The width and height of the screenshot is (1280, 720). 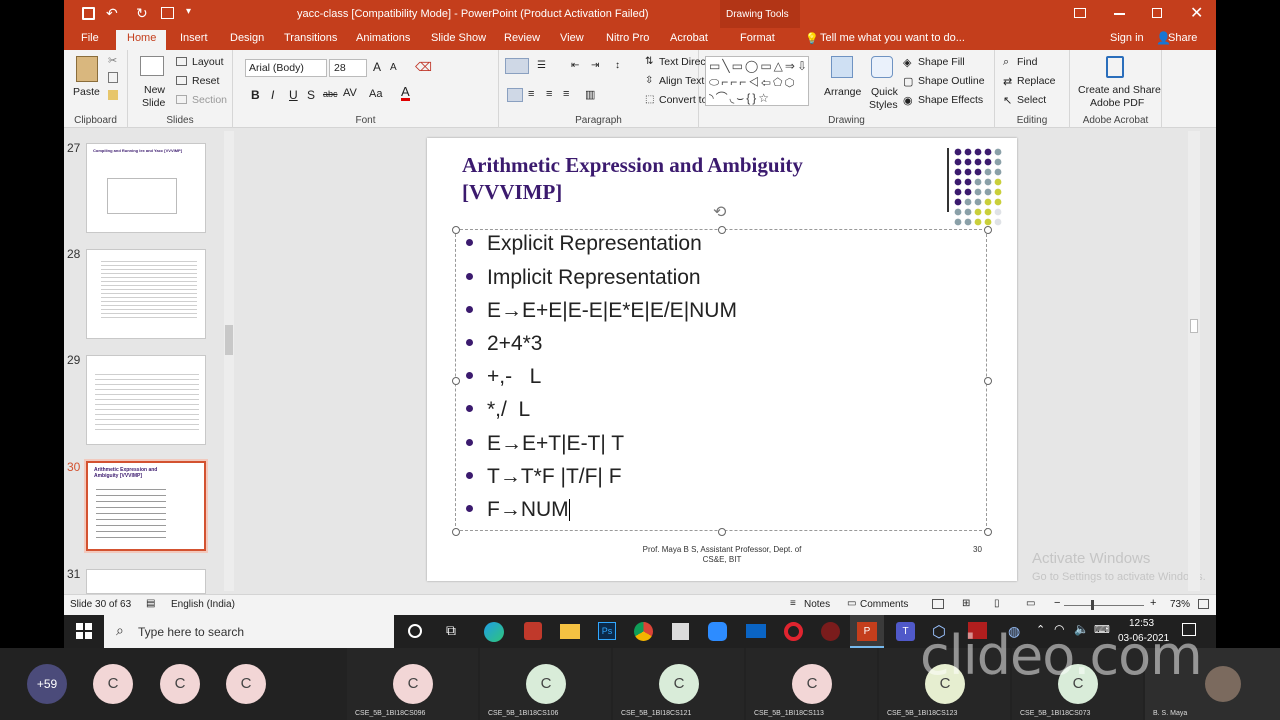 What do you see at coordinates (517, 66) in the screenshot?
I see `bullets-icon` at bounding box center [517, 66].